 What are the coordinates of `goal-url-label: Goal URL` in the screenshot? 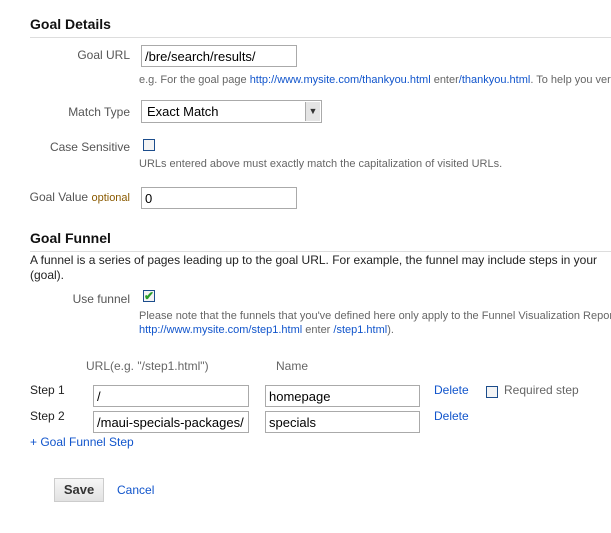 It's located at (103, 55).